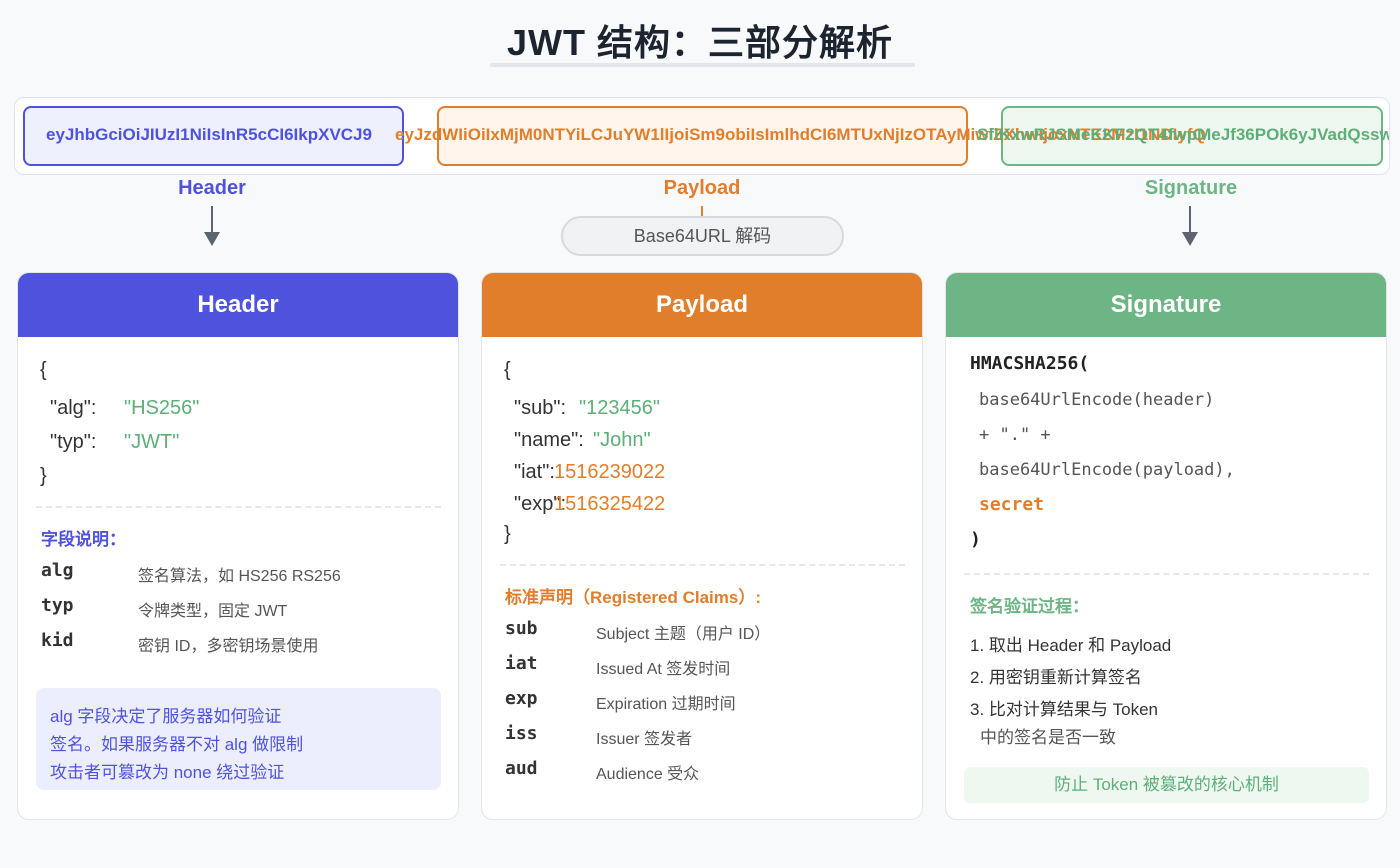 This screenshot has height=868, width=1400. What do you see at coordinates (702, 65) in the screenshot?
I see `title-underline` at bounding box center [702, 65].